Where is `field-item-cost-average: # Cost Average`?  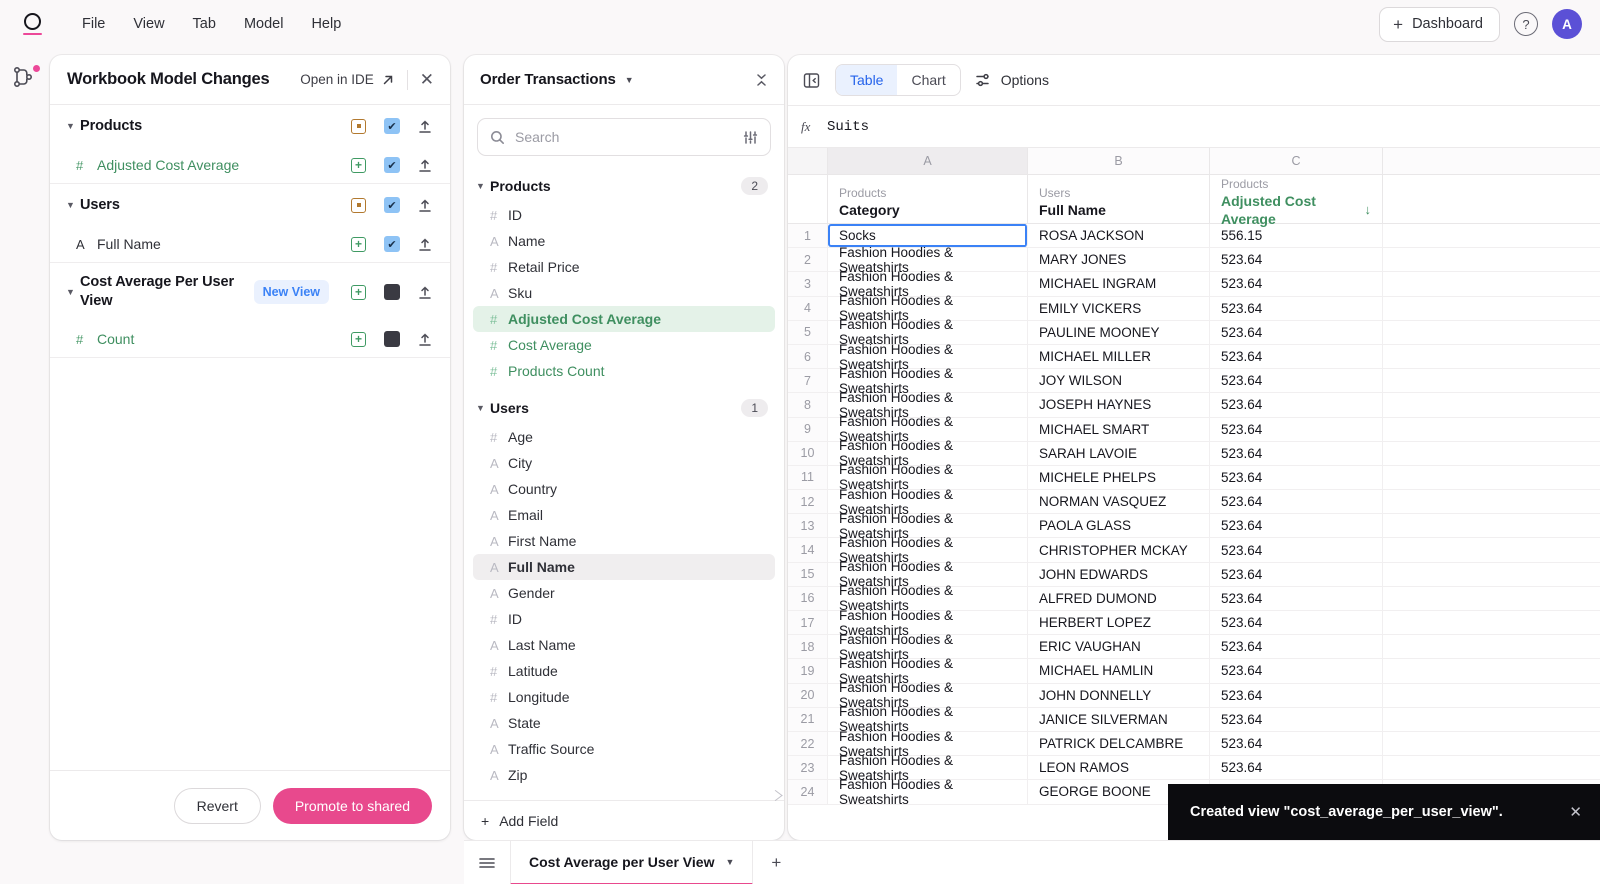
field-item-cost-average: # Cost Average is located at coordinates (624, 345).